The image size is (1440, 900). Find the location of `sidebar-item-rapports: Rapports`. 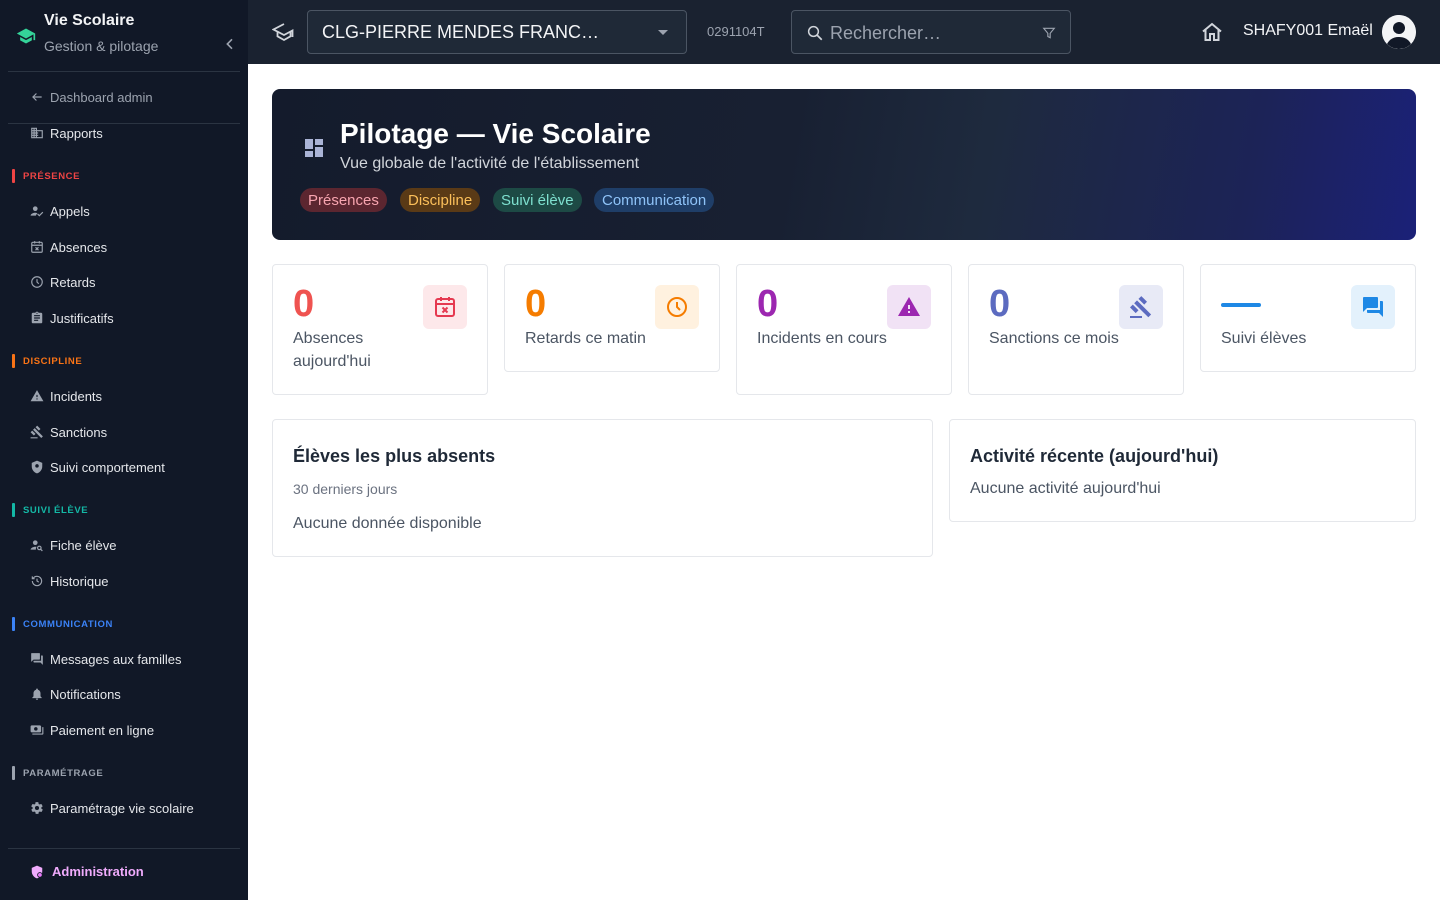

sidebar-item-rapports: Rapports is located at coordinates (135, 133).